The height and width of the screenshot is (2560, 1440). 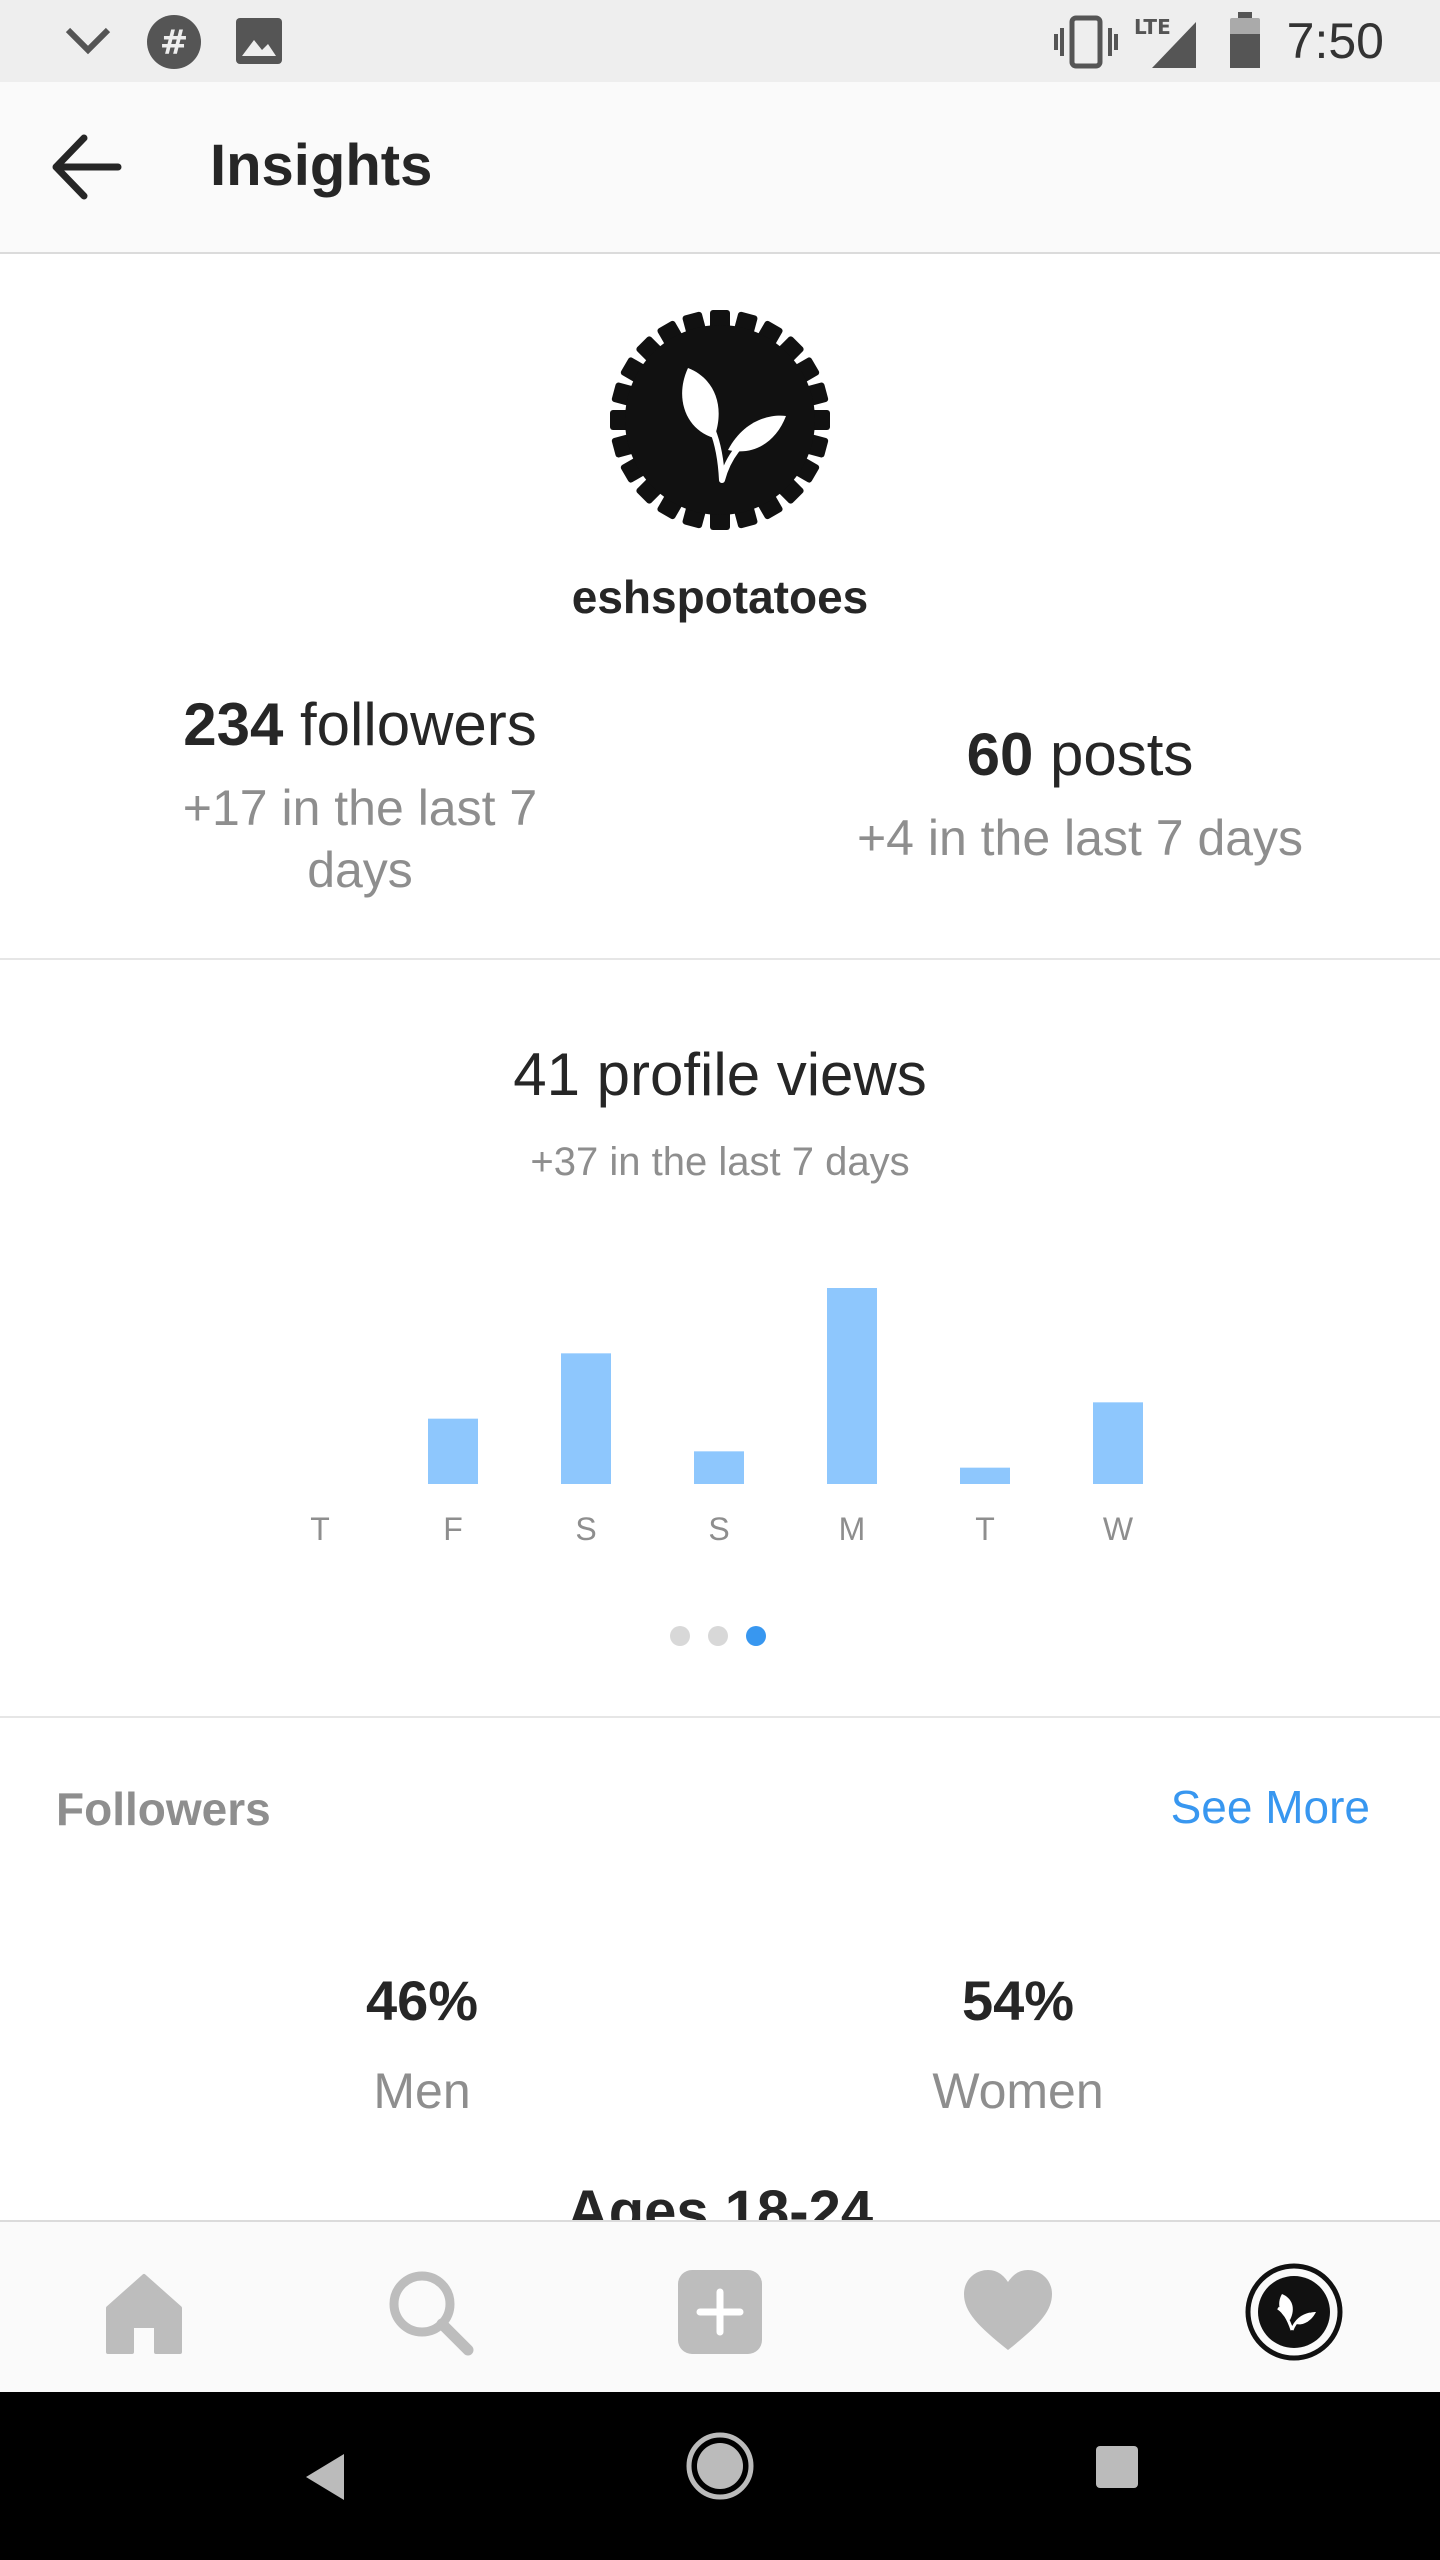 I want to click on bottom-navigation, so click(x=720, y=2307).